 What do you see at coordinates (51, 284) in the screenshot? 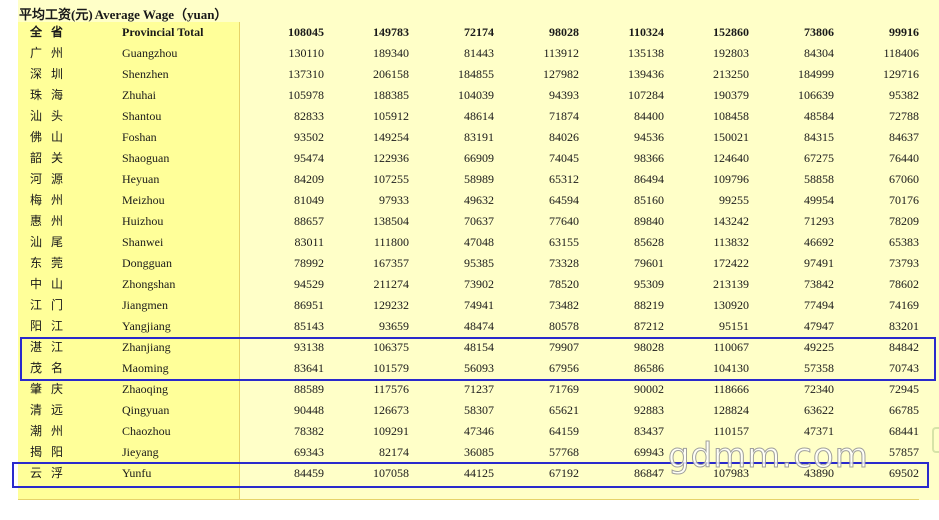
I see `region-name-cn: 中山` at bounding box center [51, 284].